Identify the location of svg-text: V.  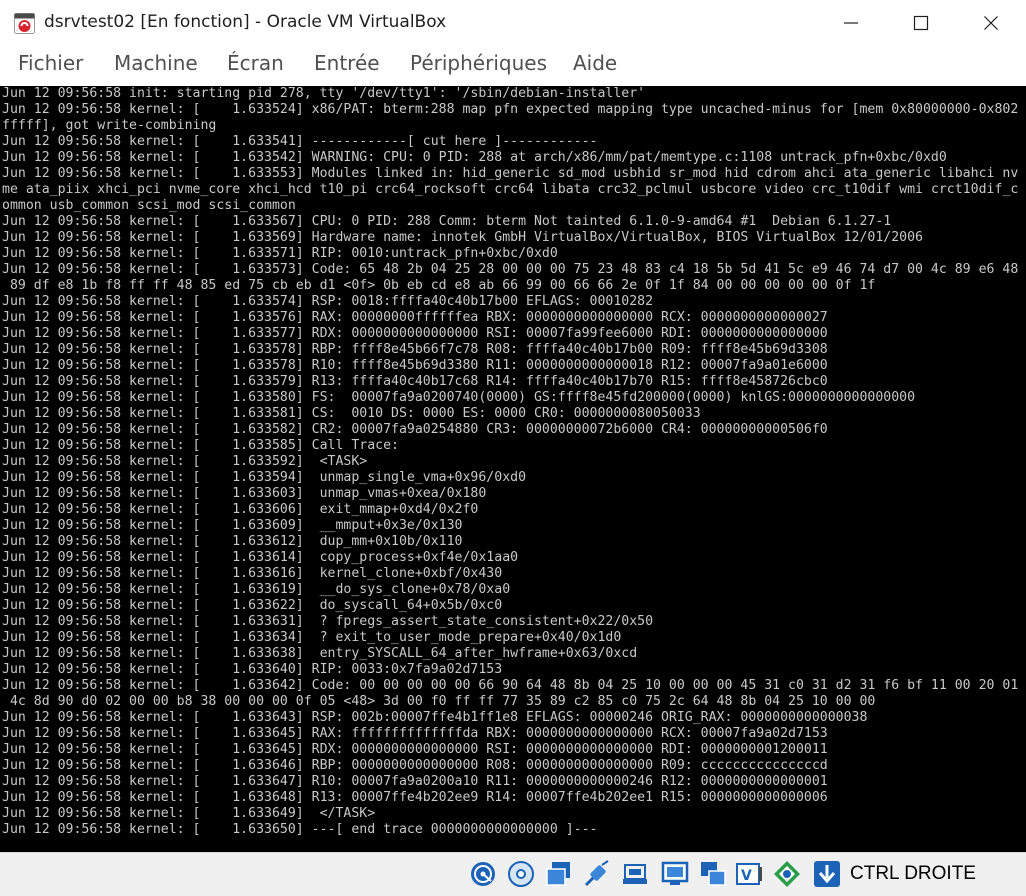
(746, 876).